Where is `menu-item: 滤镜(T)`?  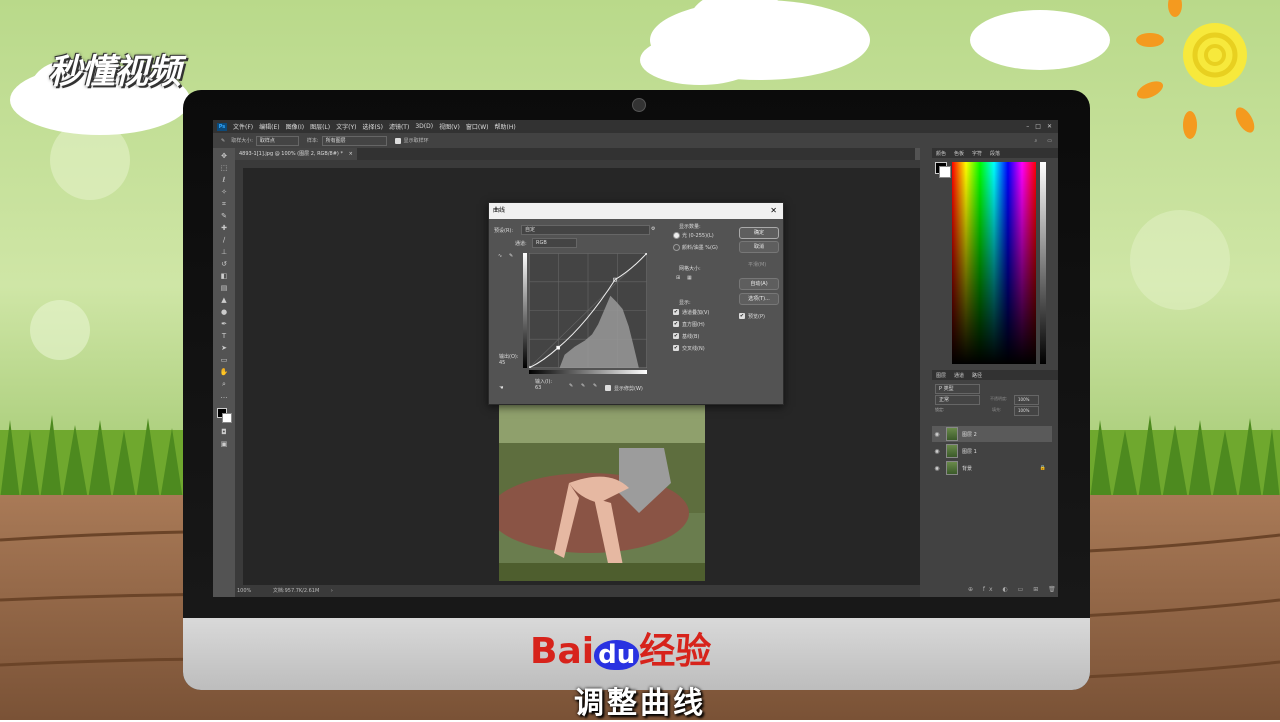 menu-item: 滤镜(T) is located at coordinates (399, 126).